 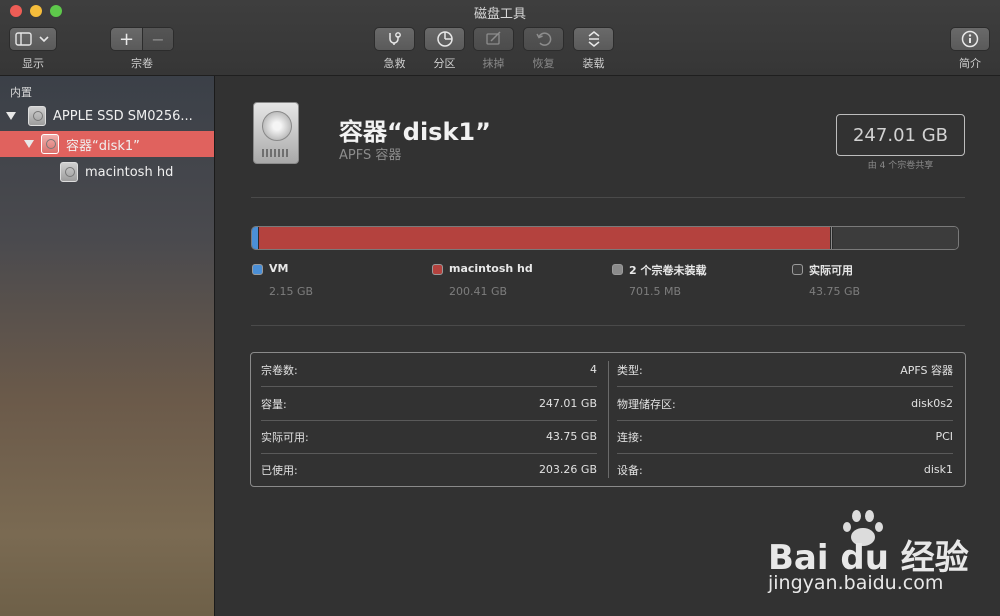 I want to click on legend-name: macintosh hd, so click(x=491, y=268).